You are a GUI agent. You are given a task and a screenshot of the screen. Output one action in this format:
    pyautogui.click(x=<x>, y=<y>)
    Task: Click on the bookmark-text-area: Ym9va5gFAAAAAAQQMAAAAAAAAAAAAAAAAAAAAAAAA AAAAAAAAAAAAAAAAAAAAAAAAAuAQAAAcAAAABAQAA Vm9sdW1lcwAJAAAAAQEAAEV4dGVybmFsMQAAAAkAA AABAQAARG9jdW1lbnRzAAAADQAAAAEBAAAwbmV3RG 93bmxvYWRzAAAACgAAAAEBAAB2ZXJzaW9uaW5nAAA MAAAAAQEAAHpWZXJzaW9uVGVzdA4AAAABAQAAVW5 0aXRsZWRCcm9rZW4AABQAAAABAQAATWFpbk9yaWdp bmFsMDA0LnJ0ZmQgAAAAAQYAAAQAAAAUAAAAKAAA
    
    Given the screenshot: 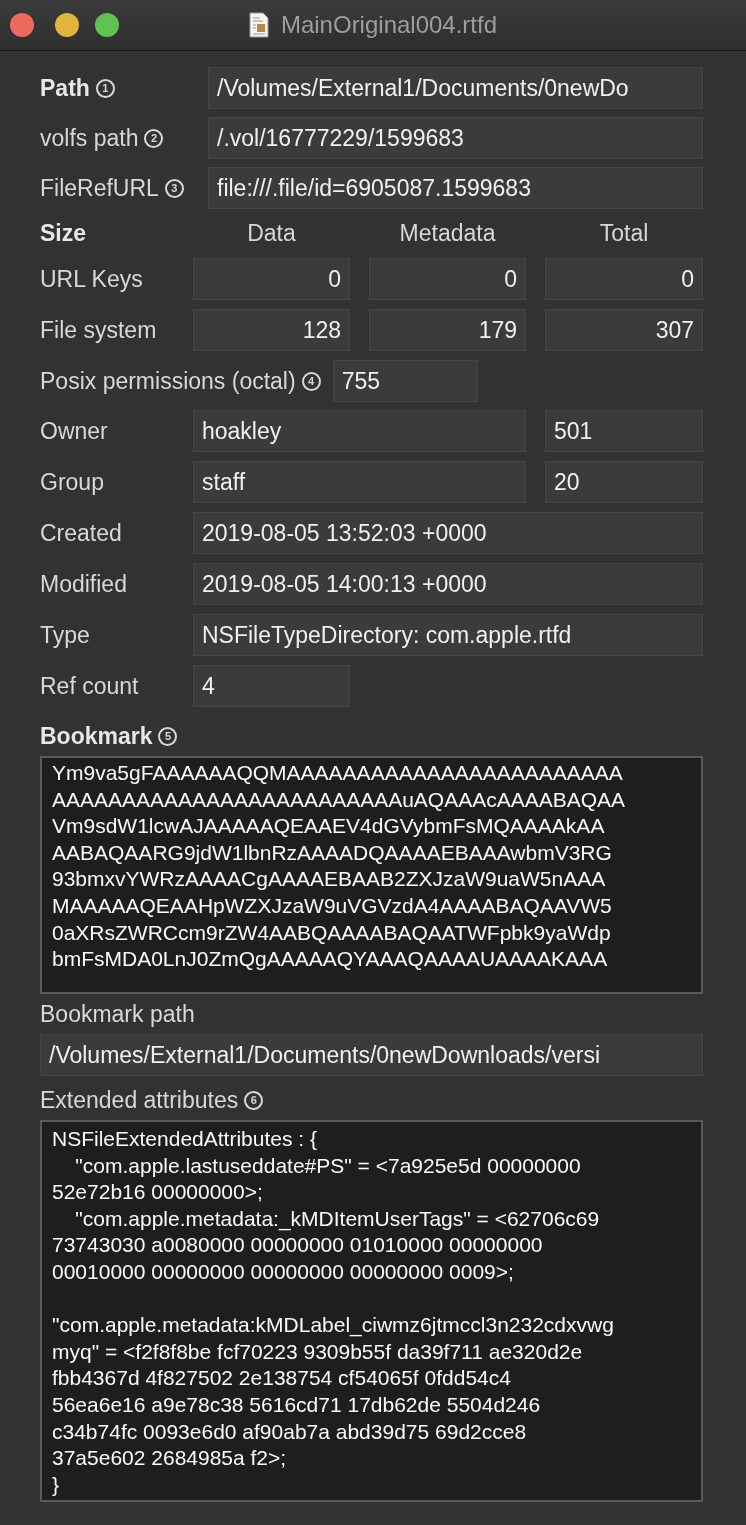 What is the action you would take?
    pyautogui.click(x=371, y=875)
    